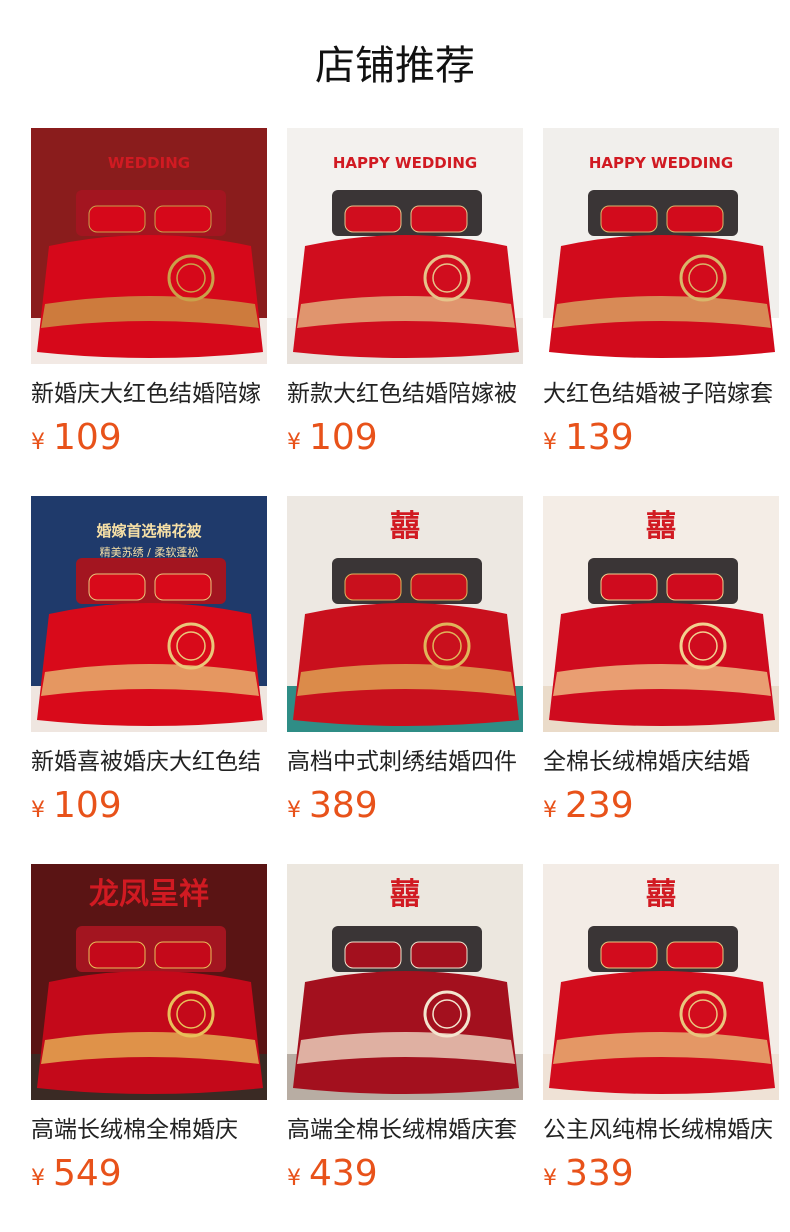  I want to click on product-card: 囍 高档中式刺绣结婚四件 ¥389, so click(405, 680).